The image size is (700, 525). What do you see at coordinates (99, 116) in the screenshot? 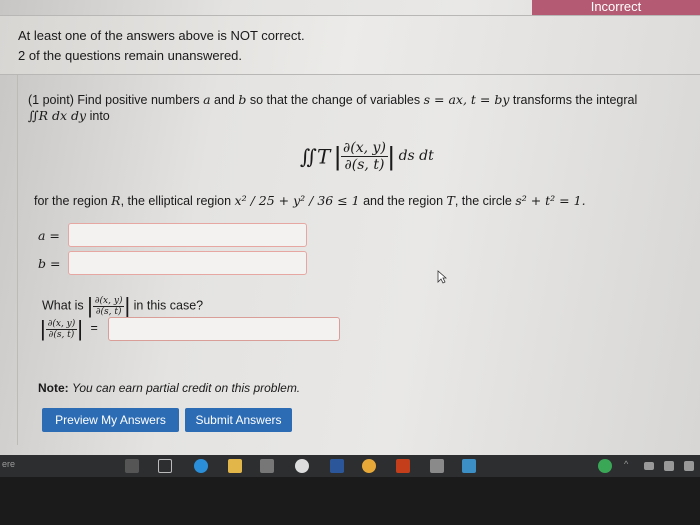
I see `into-text: into` at bounding box center [99, 116].